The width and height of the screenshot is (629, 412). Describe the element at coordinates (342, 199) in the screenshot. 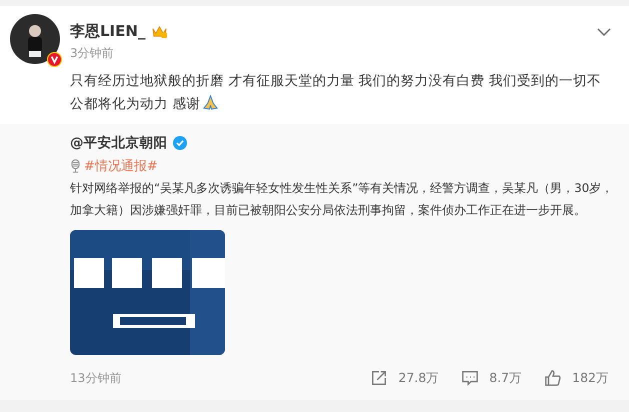

I see `repost-text: 针对网络举报的“吴某凡多次诱骗年轻女性发生性关系”等有关情况，经警方调查，吴某凡（男，30岁，加拿大籍）因涉嫌强奸罪，目前已被朝阳公安分局依法刑事拘留，案件侦办工作正在进一步开展。` at that location.